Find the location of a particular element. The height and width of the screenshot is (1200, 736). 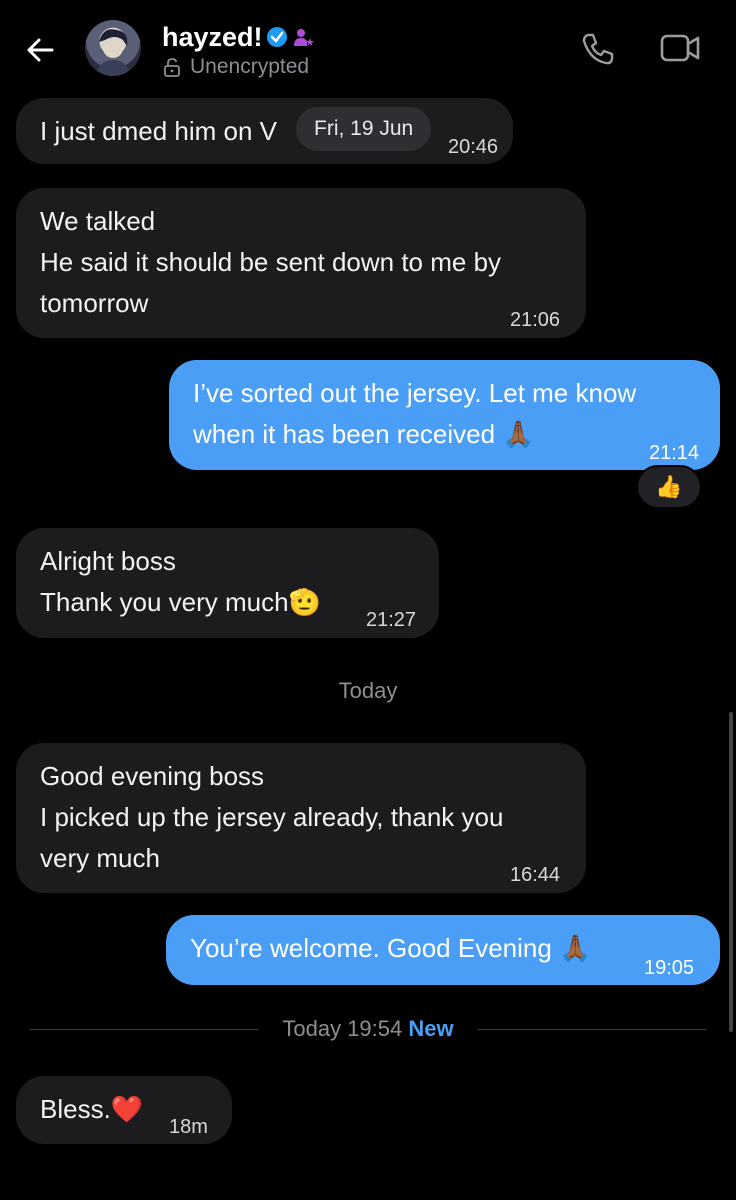

contact-name: hayzed! is located at coordinates (212, 37).